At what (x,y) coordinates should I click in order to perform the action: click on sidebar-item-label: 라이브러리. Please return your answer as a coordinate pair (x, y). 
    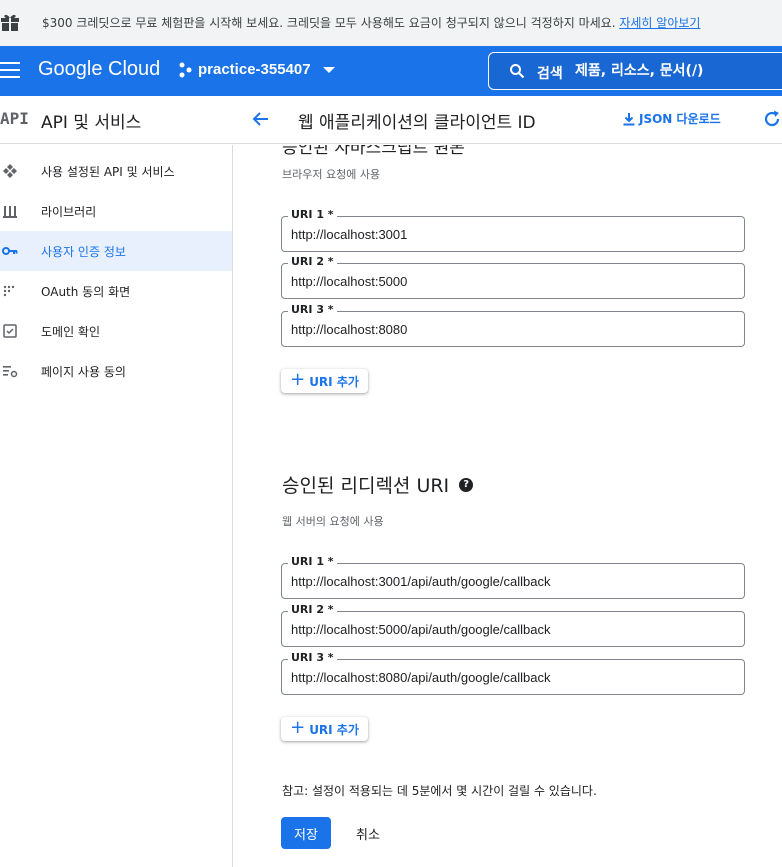
    Looking at the image, I should click on (69, 212).